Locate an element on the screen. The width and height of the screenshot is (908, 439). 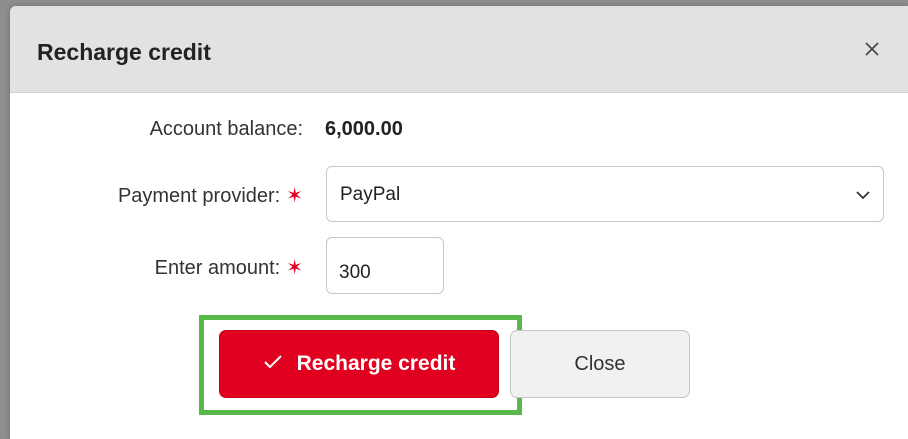
account-balance-value: 6,000.00 is located at coordinates (364, 129).